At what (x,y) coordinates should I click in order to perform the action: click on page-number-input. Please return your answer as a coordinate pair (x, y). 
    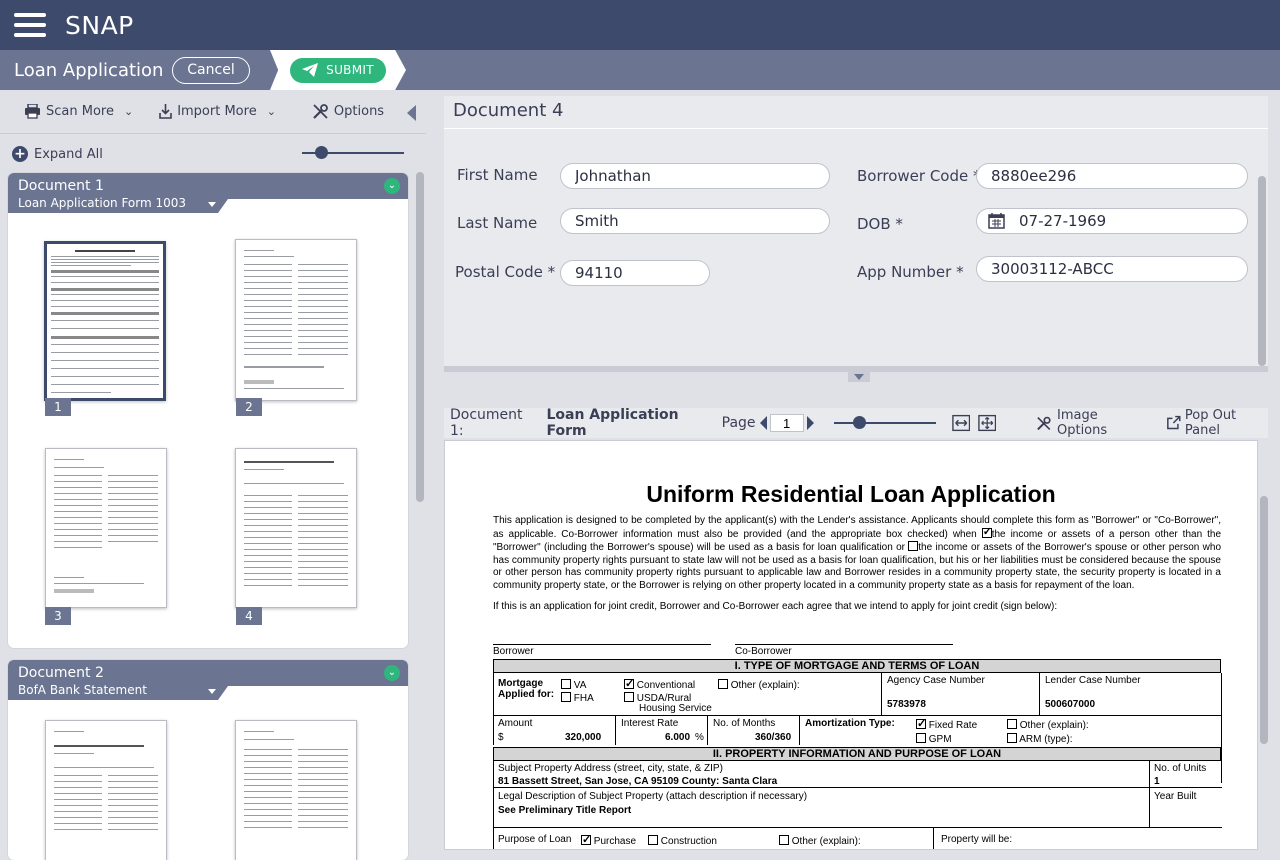
    Looking at the image, I should click on (786, 423).